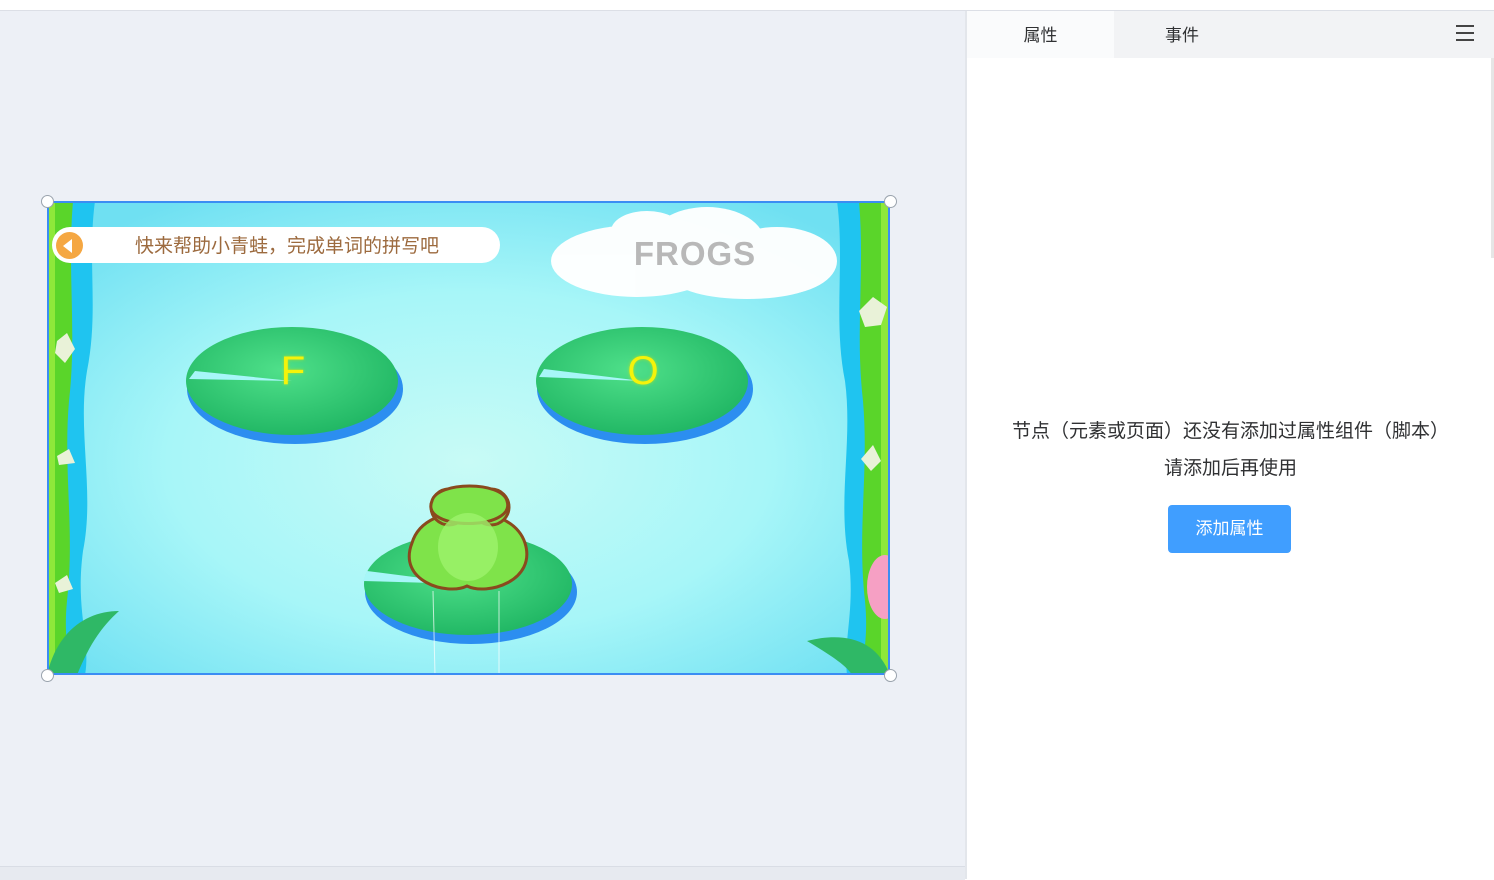 This screenshot has height=880, width=1494. What do you see at coordinates (1230, 468) in the screenshot?
I see `empty-state-line-2: 请添加后再使用` at bounding box center [1230, 468].